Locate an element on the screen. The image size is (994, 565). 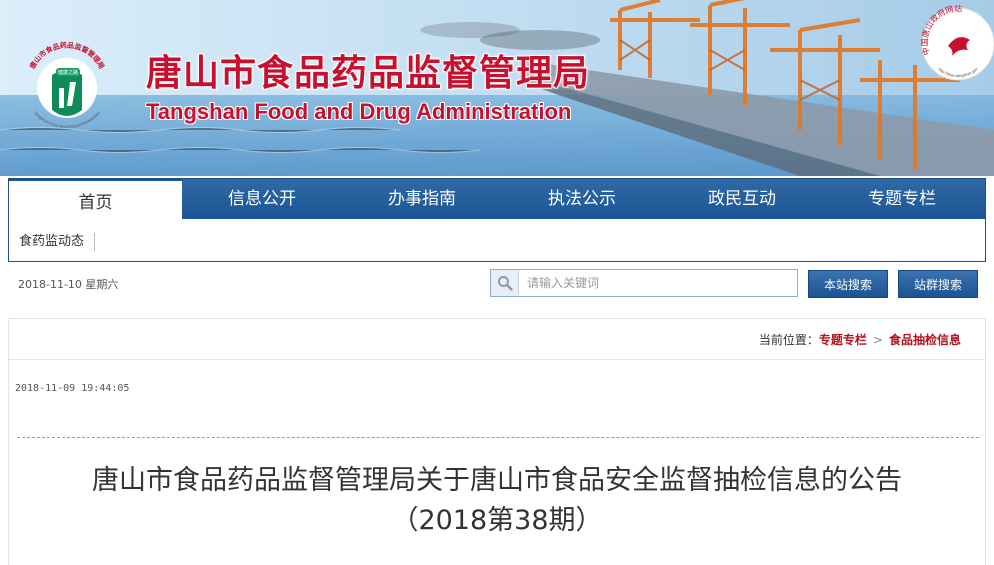
search-icon is located at coordinates (505, 283).